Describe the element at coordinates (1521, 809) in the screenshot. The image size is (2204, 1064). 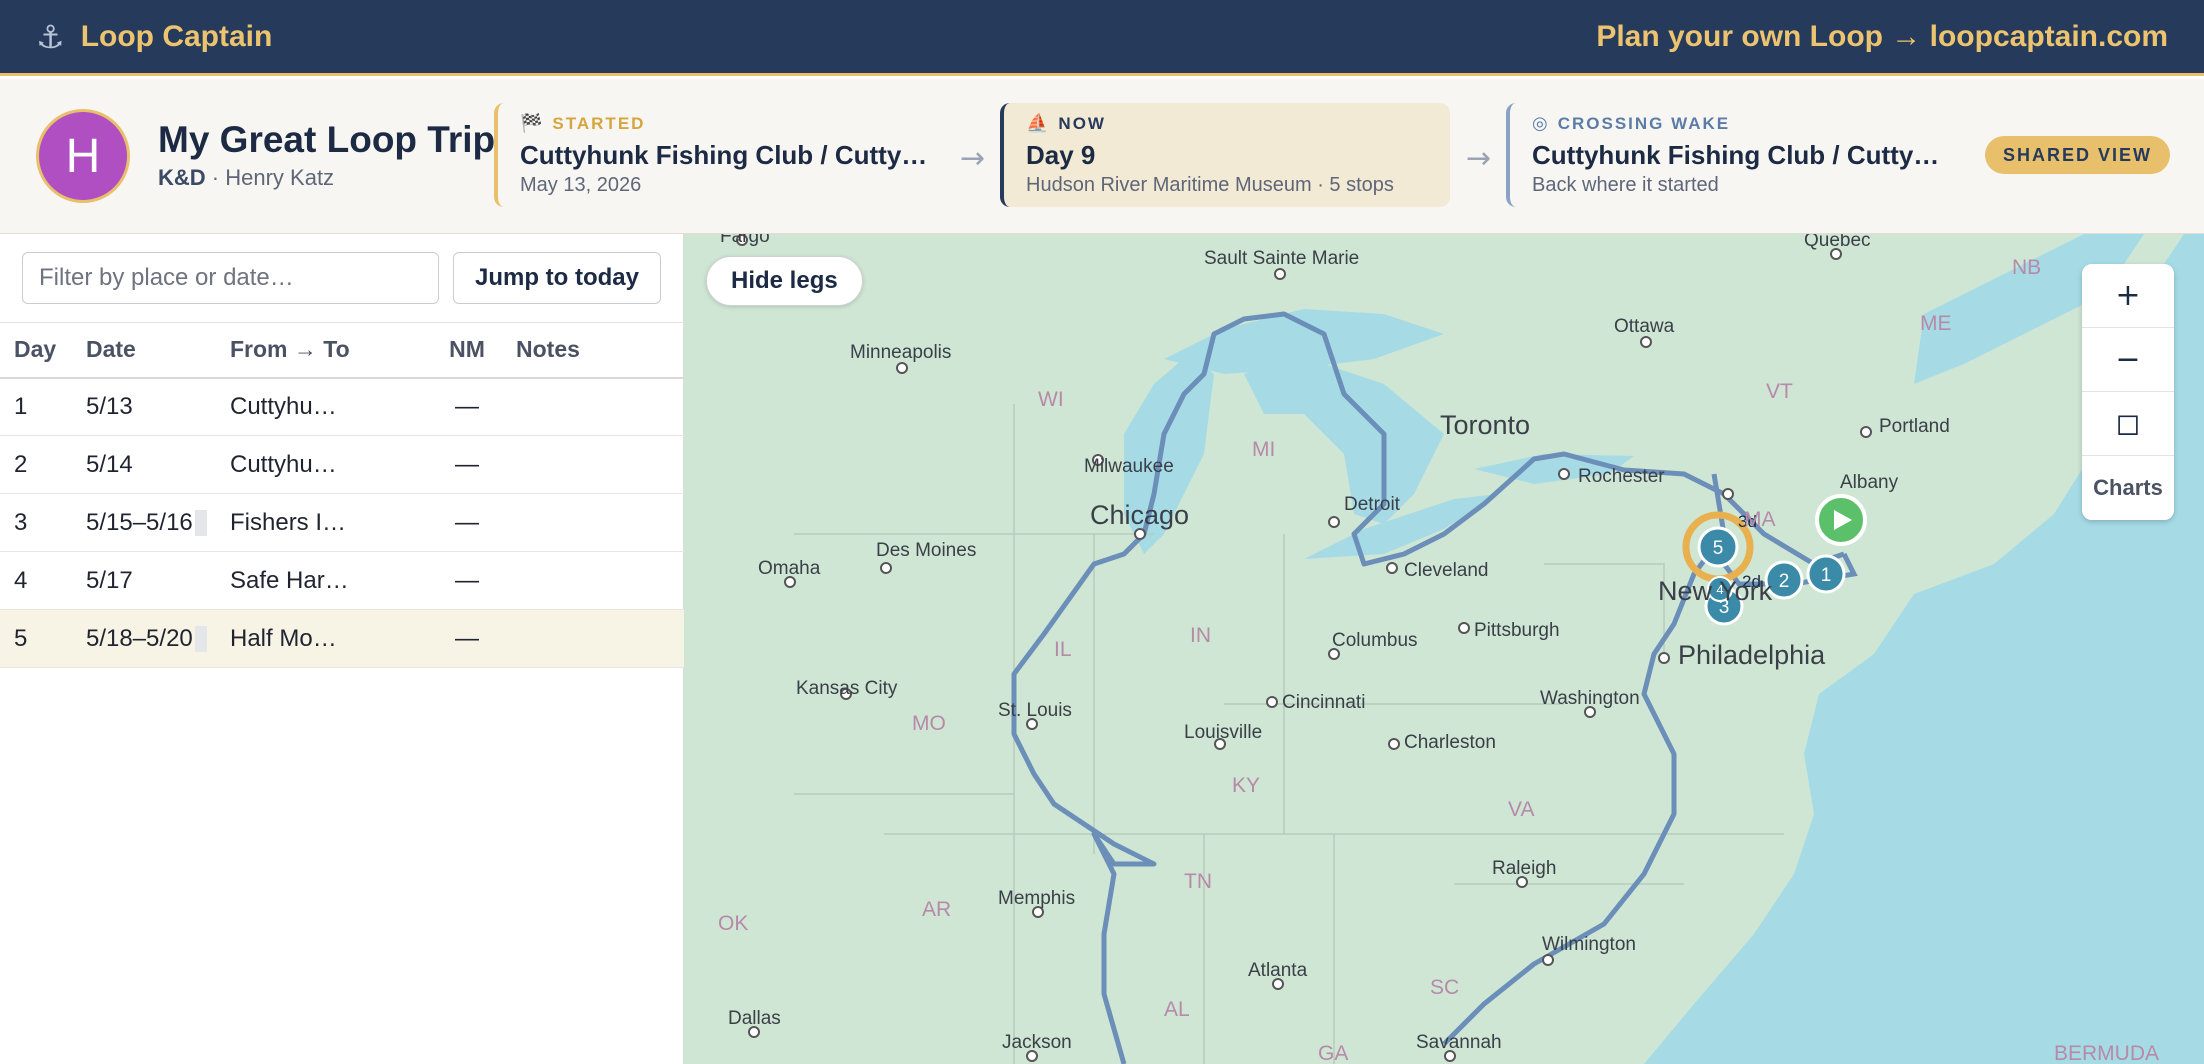
I see `region-label: VA` at that location.